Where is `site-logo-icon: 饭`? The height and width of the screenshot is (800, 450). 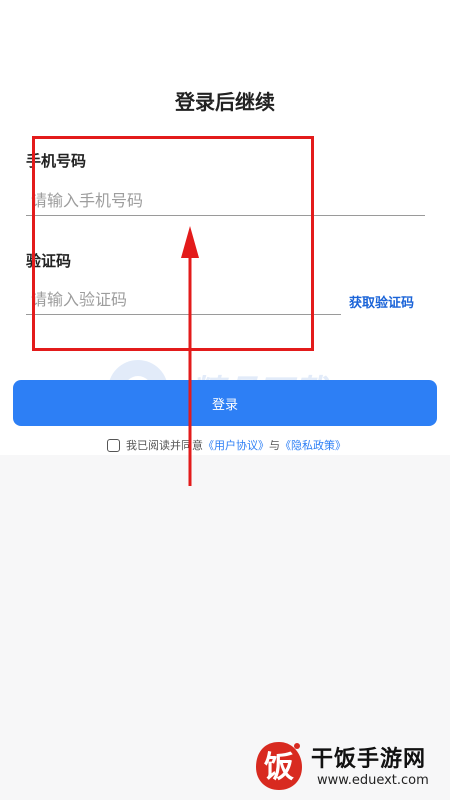 site-logo-icon: 饭 is located at coordinates (279, 766).